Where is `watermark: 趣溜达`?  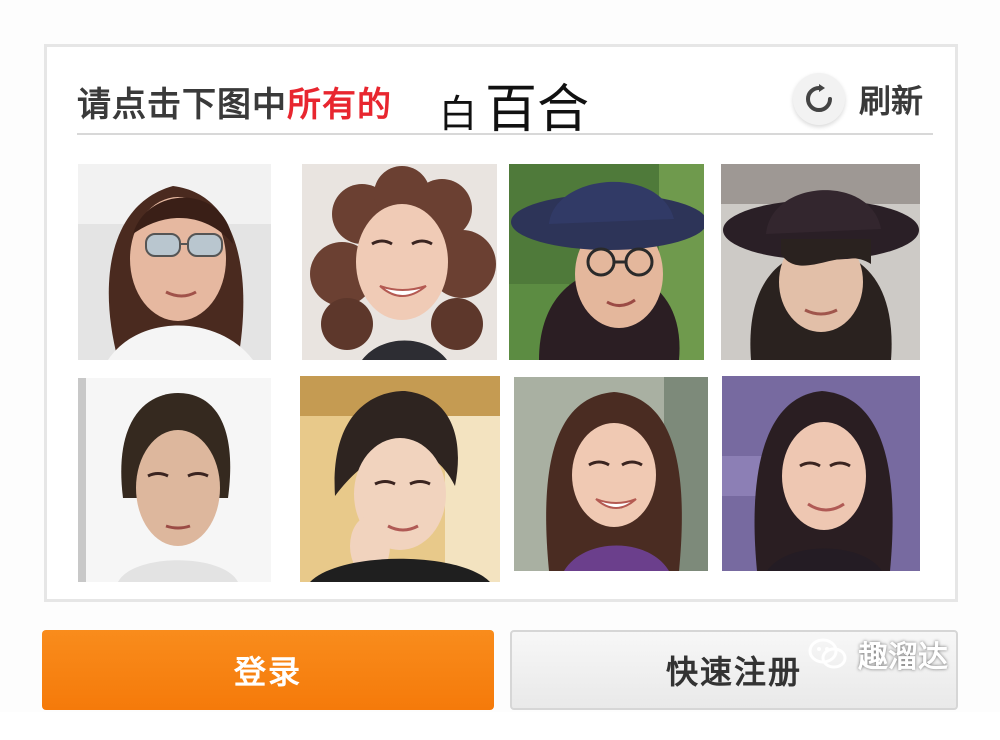
watermark: 趣溜达 is located at coordinates (878, 654).